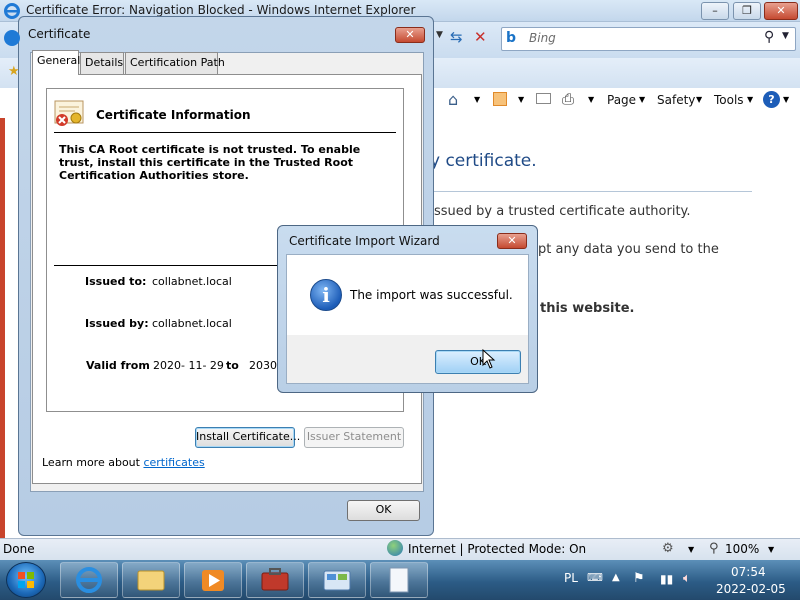 This screenshot has height=600, width=800. What do you see at coordinates (275, 580) in the screenshot?
I see `taskbar-toolbox-button` at bounding box center [275, 580].